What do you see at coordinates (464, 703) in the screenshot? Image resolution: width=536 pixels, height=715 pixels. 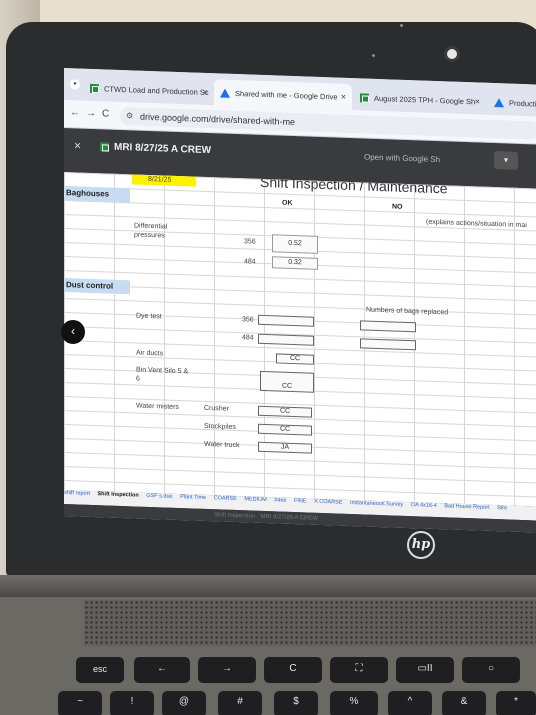 I see `ampersand-key: &` at bounding box center [464, 703].